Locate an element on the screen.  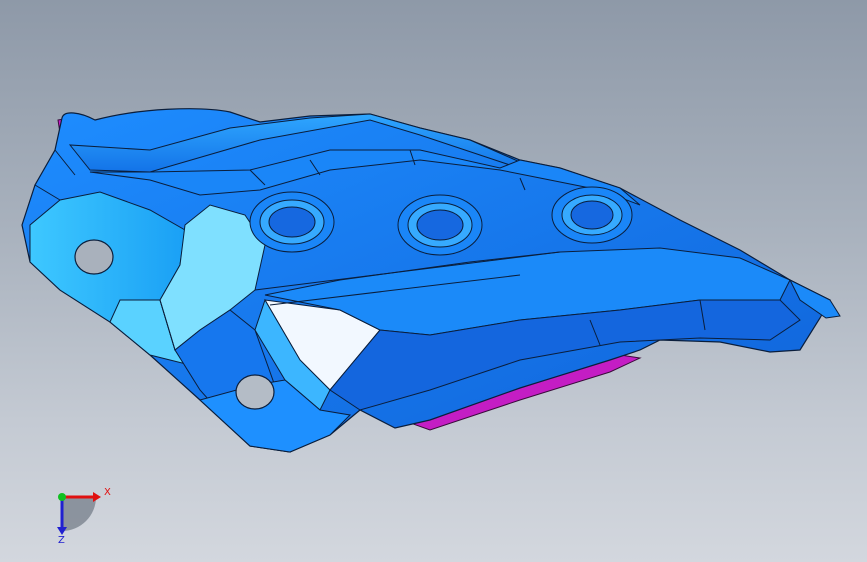
triad-shadow is located at coordinates (79, 514).